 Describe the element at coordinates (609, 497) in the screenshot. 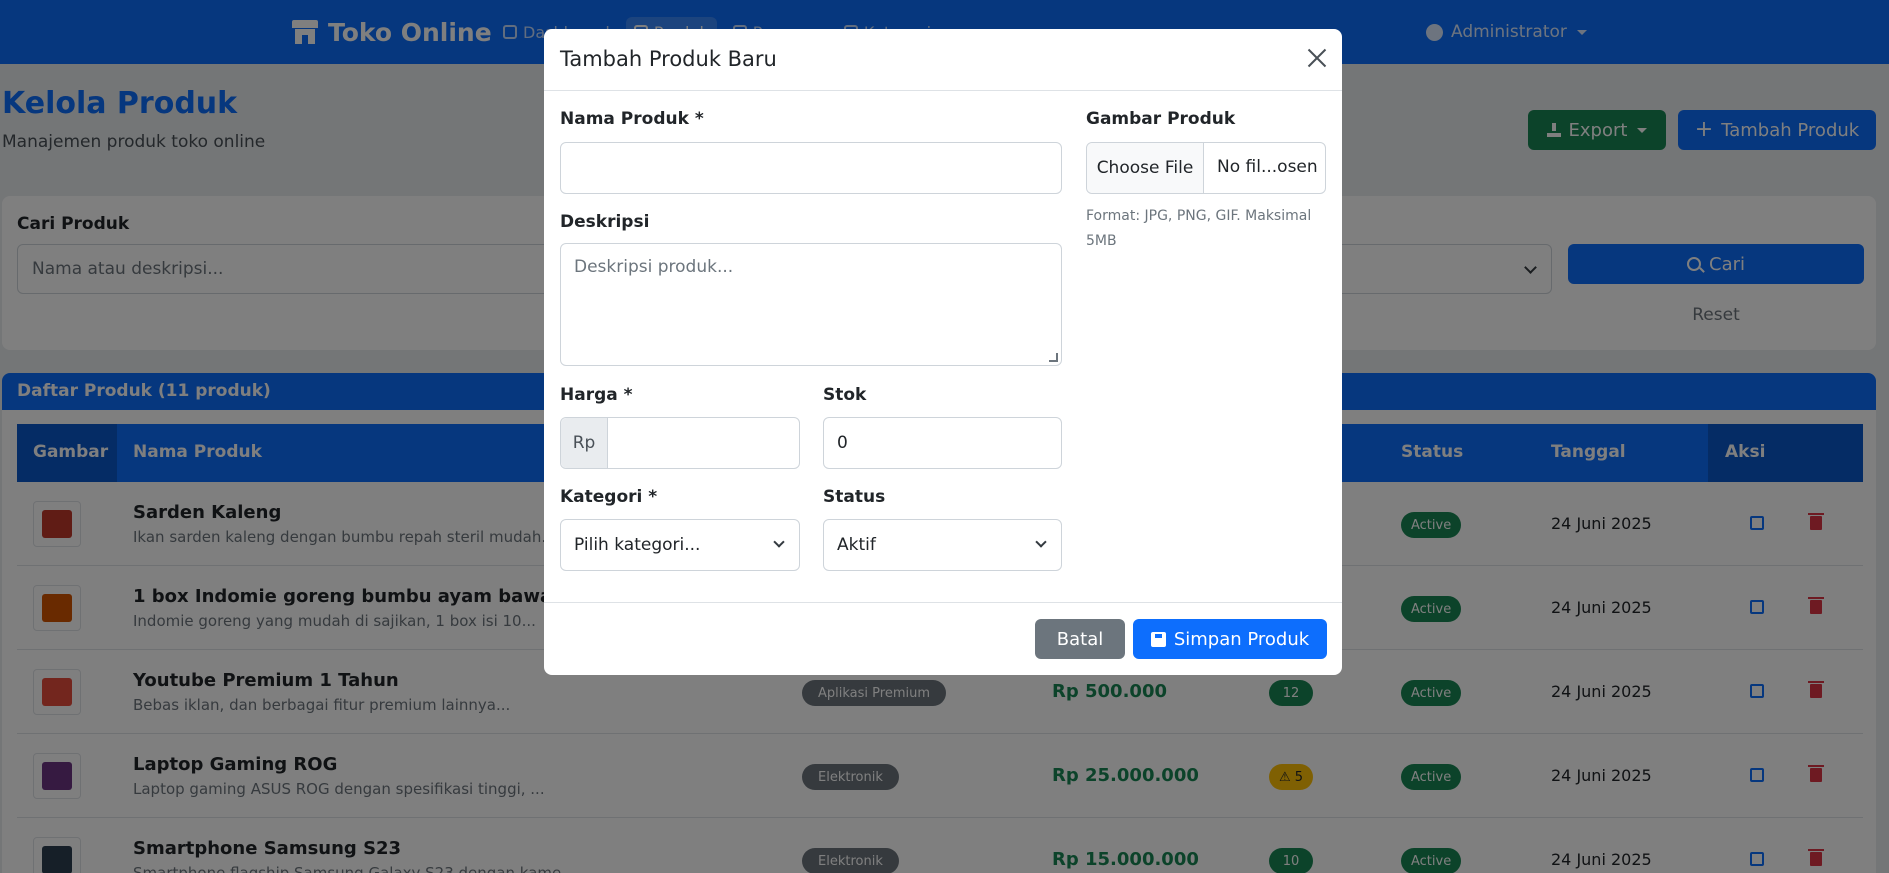

I see `category-label: Kategori *` at that location.